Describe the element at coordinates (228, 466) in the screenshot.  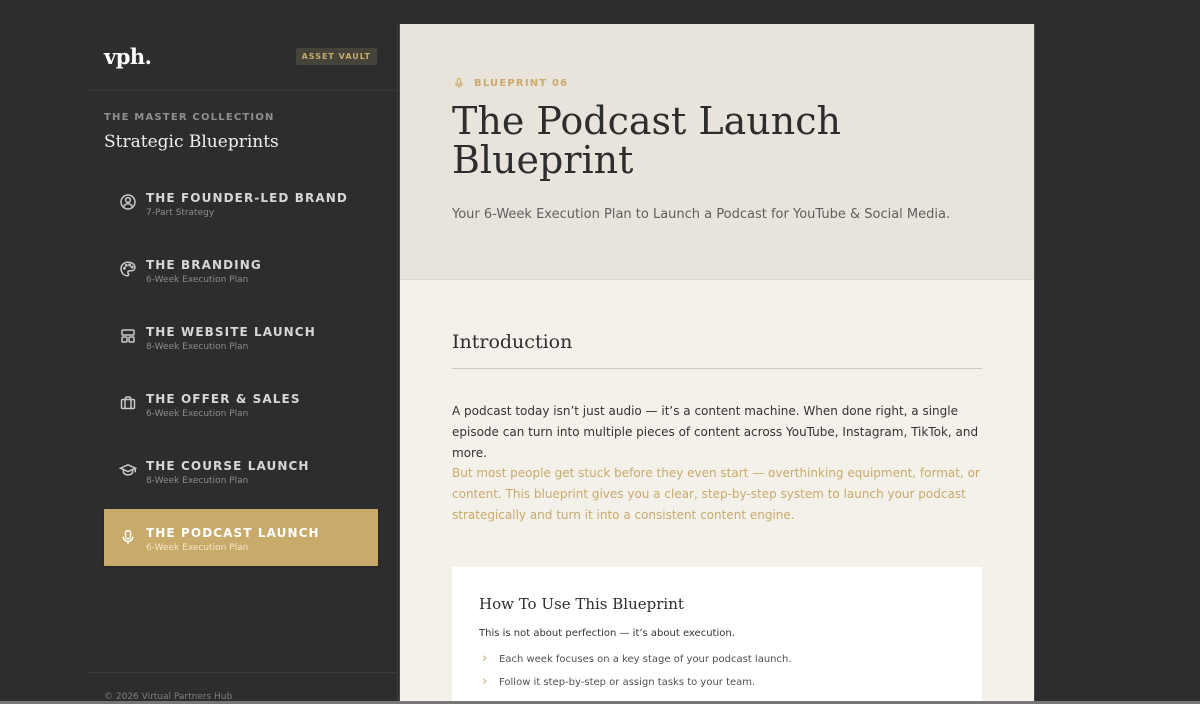
I see `sidebar-item-title: THE COURSE LAUNCH` at that location.